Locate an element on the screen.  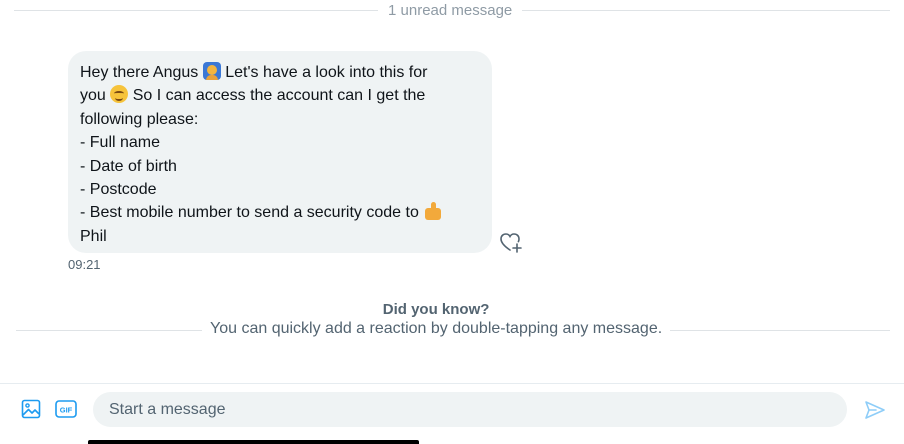
gif-icon: GIF is located at coordinates (66, 411).